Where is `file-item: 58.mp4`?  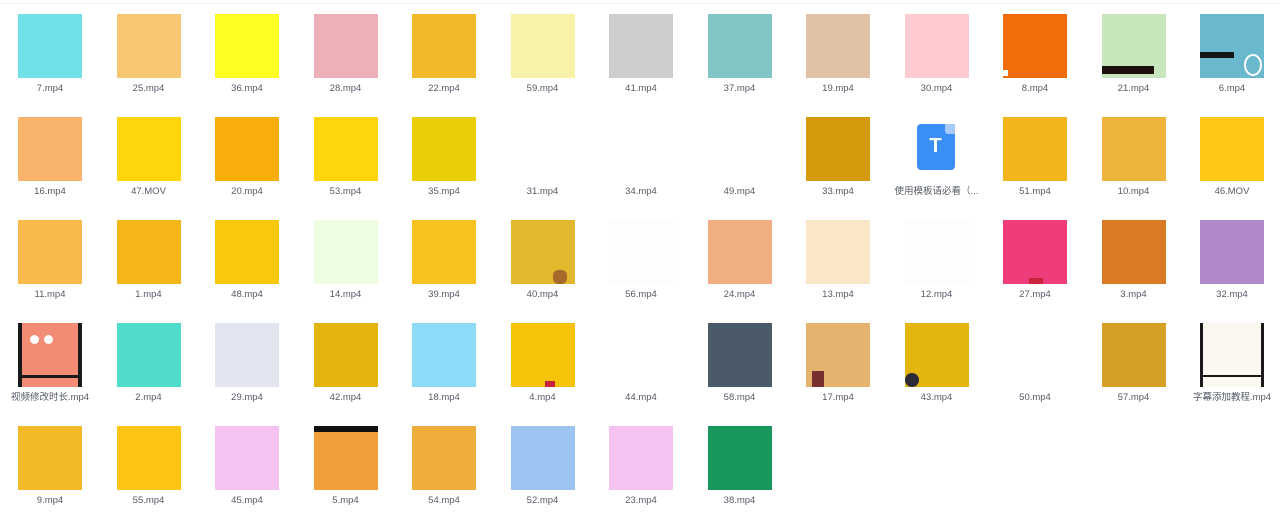
file-item: 58.mp4 is located at coordinates (740, 363).